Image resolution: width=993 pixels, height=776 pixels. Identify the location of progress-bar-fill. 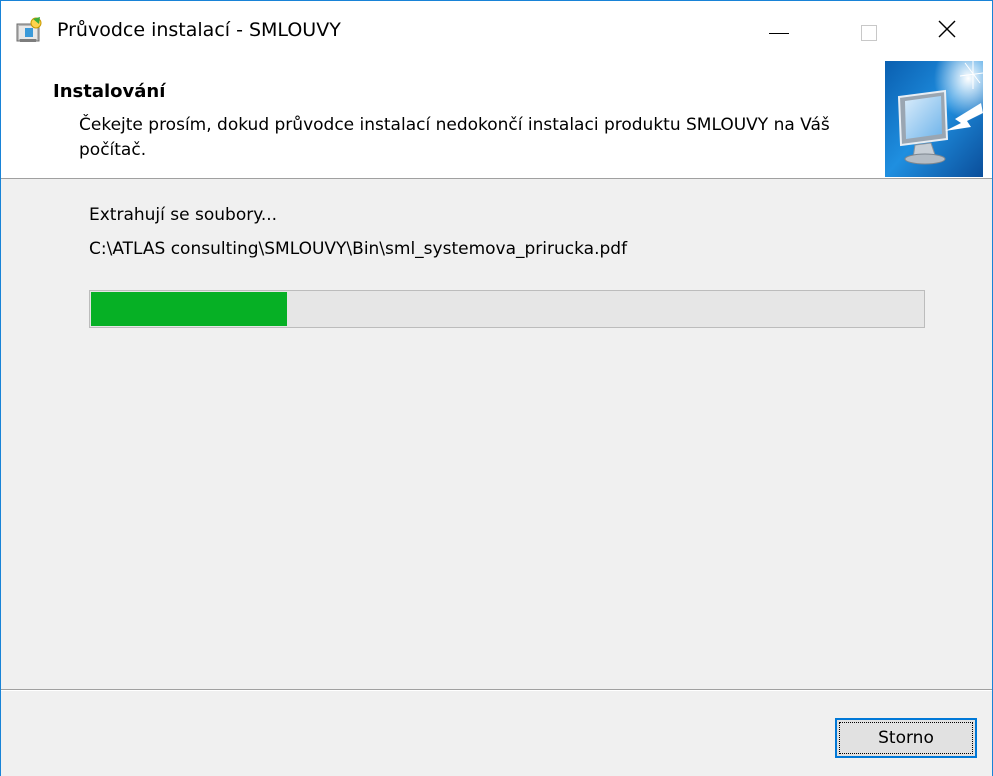
(189, 309).